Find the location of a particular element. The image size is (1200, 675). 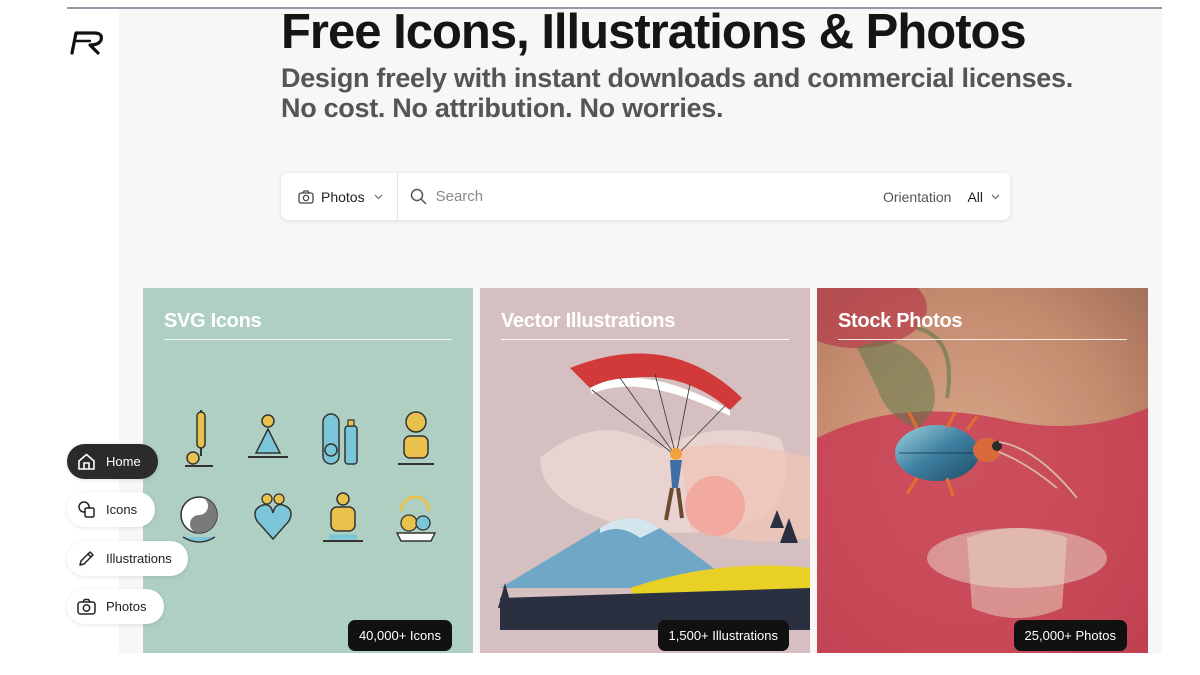

orientation-filter: Orientation All is located at coordinates (946, 196).